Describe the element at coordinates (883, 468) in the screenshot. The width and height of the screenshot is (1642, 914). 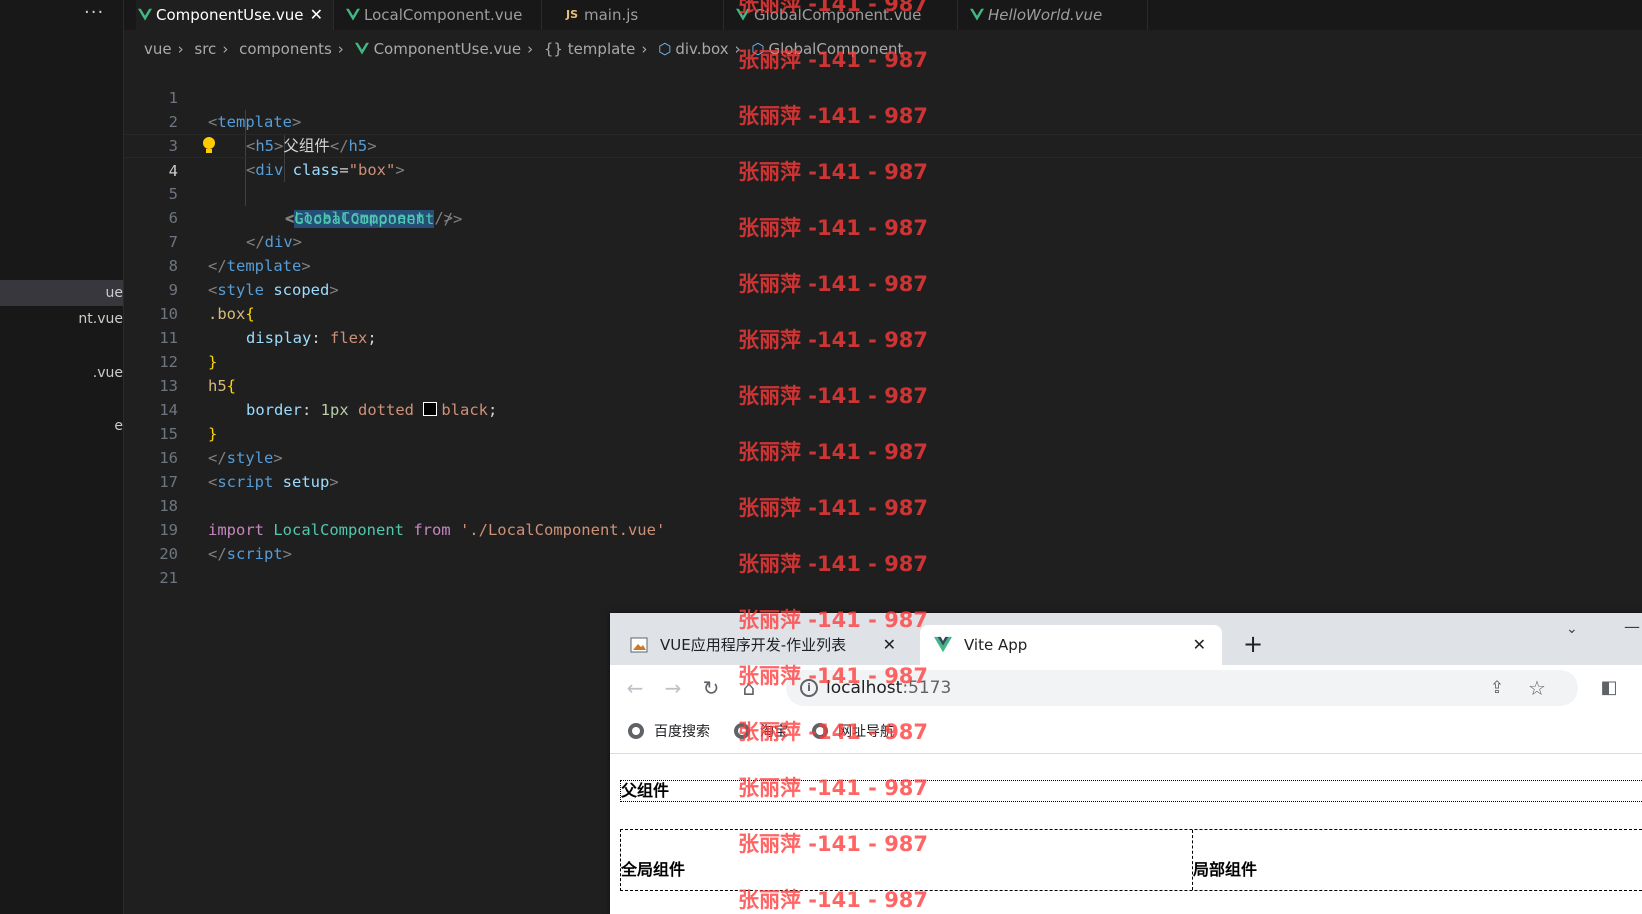
I see `code-line: 17` at that location.